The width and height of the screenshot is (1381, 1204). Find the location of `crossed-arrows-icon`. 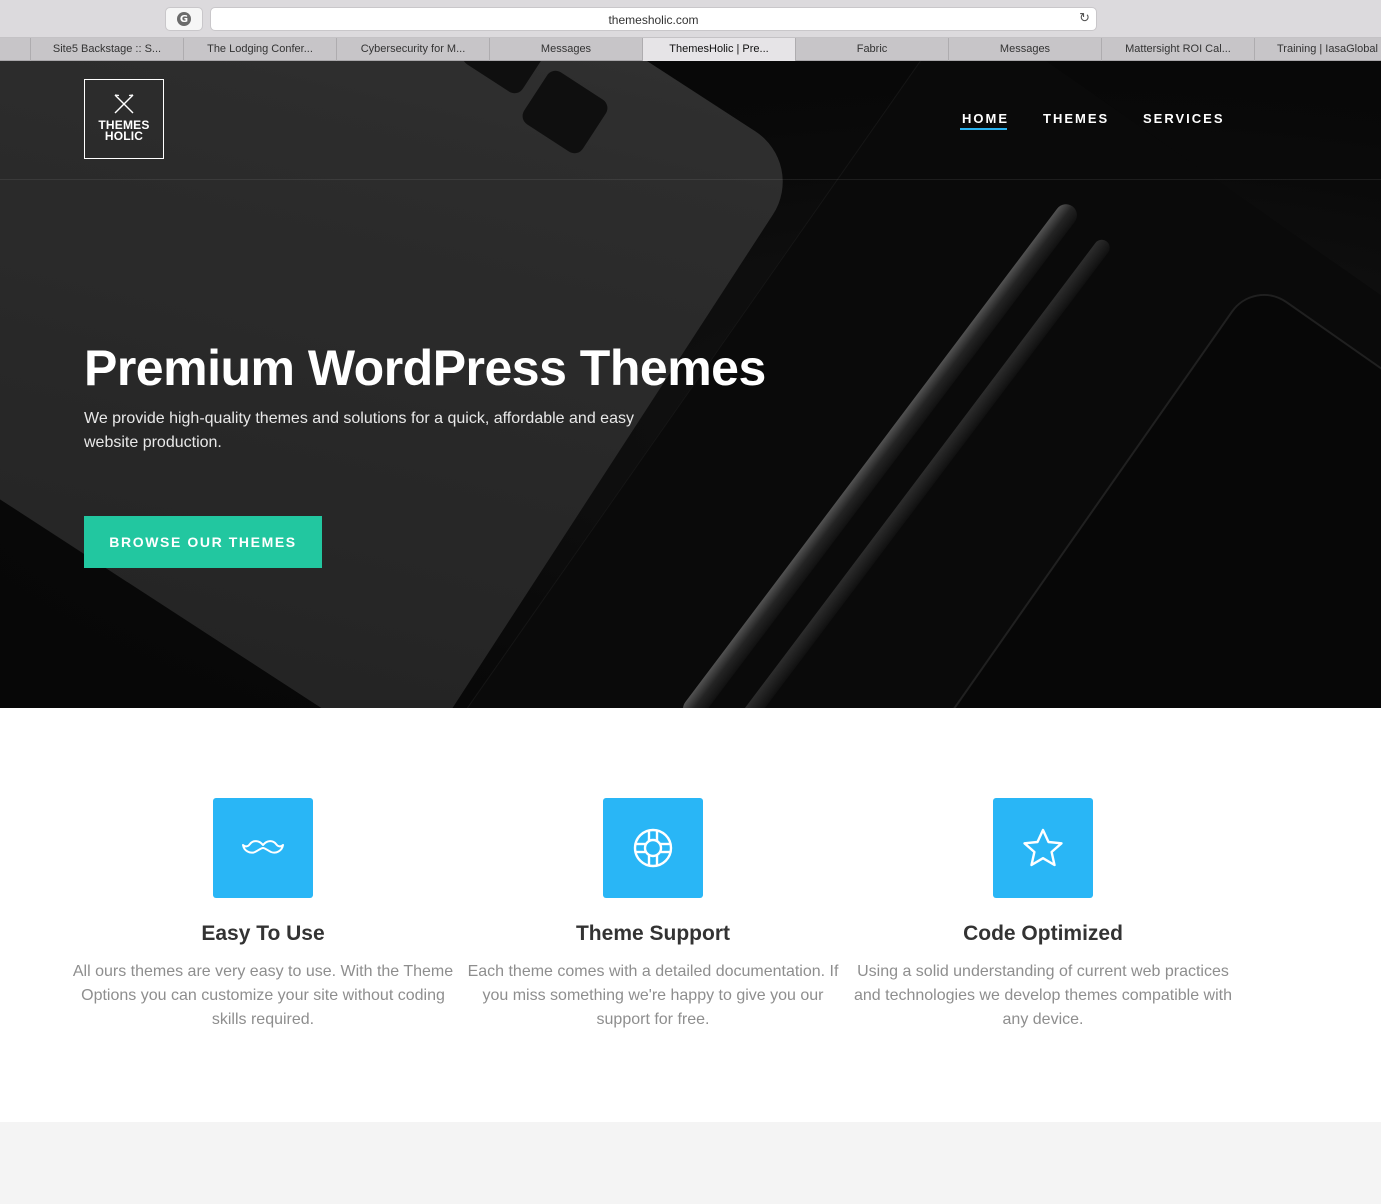

crossed-arrows-icon is located at coordinates (124, 104).